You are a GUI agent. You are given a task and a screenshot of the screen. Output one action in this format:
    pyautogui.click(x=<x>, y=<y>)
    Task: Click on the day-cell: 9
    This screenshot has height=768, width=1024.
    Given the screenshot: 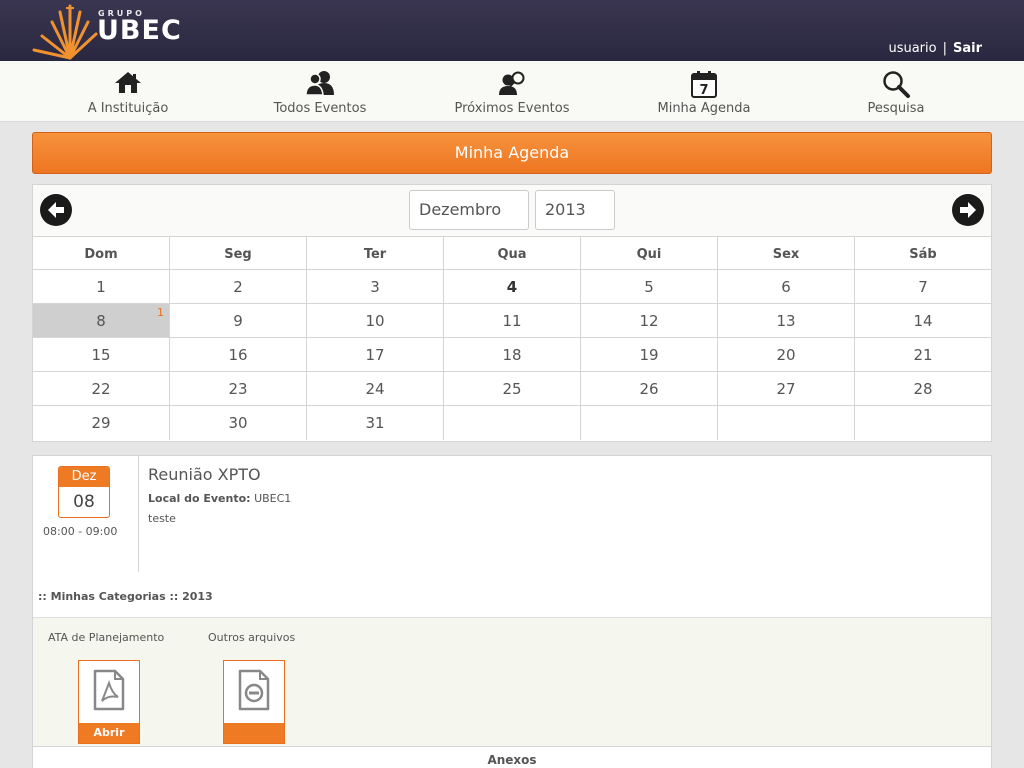 What is the action you would take?
    pyautogui.click(x=238, y=320)
    